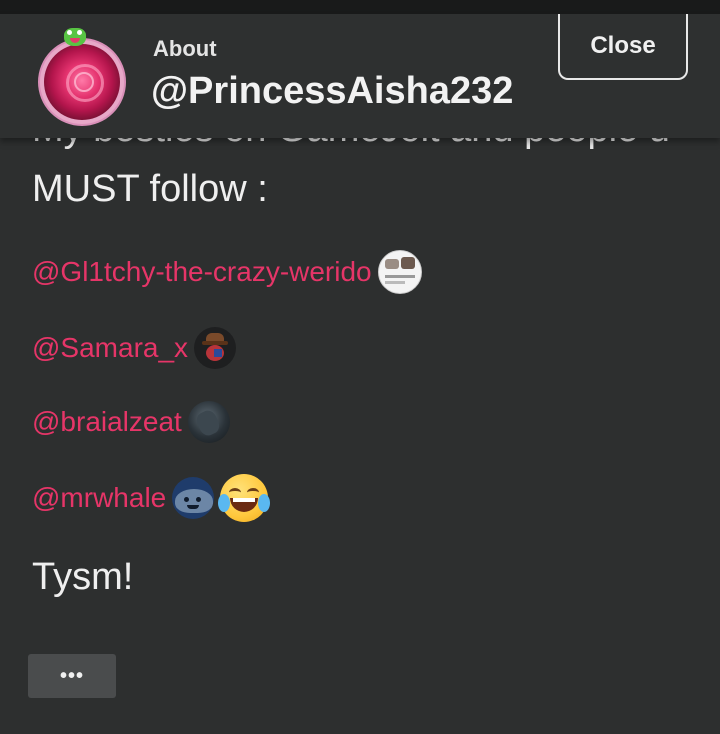 The width and height of the screenshot is (720, 734). I want to click on page-title: @PrincessAisha232, so click(332, 91).